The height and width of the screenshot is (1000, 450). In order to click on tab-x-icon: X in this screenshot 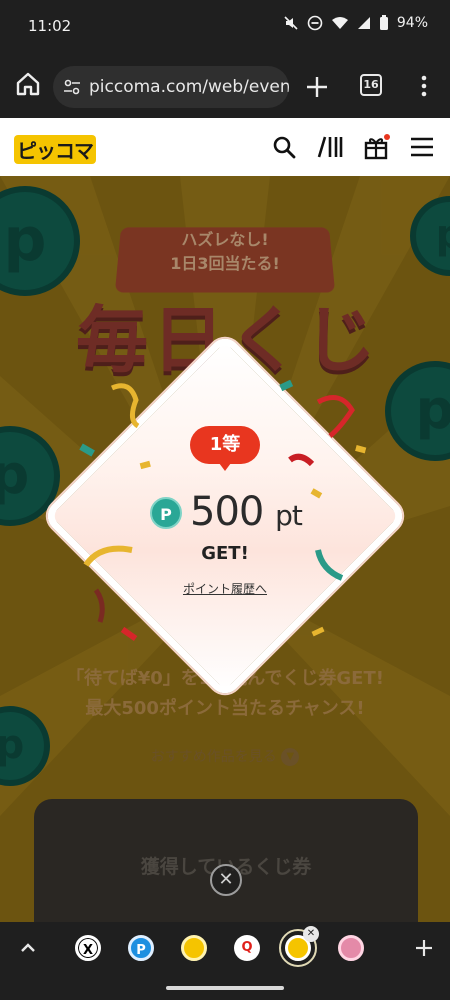, I will do `click(88, 948)`.